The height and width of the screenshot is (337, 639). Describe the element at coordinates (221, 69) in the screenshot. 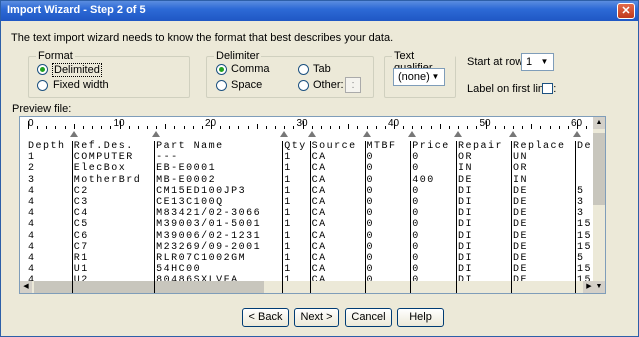

I see `delimiter-comma-radio` at that location.